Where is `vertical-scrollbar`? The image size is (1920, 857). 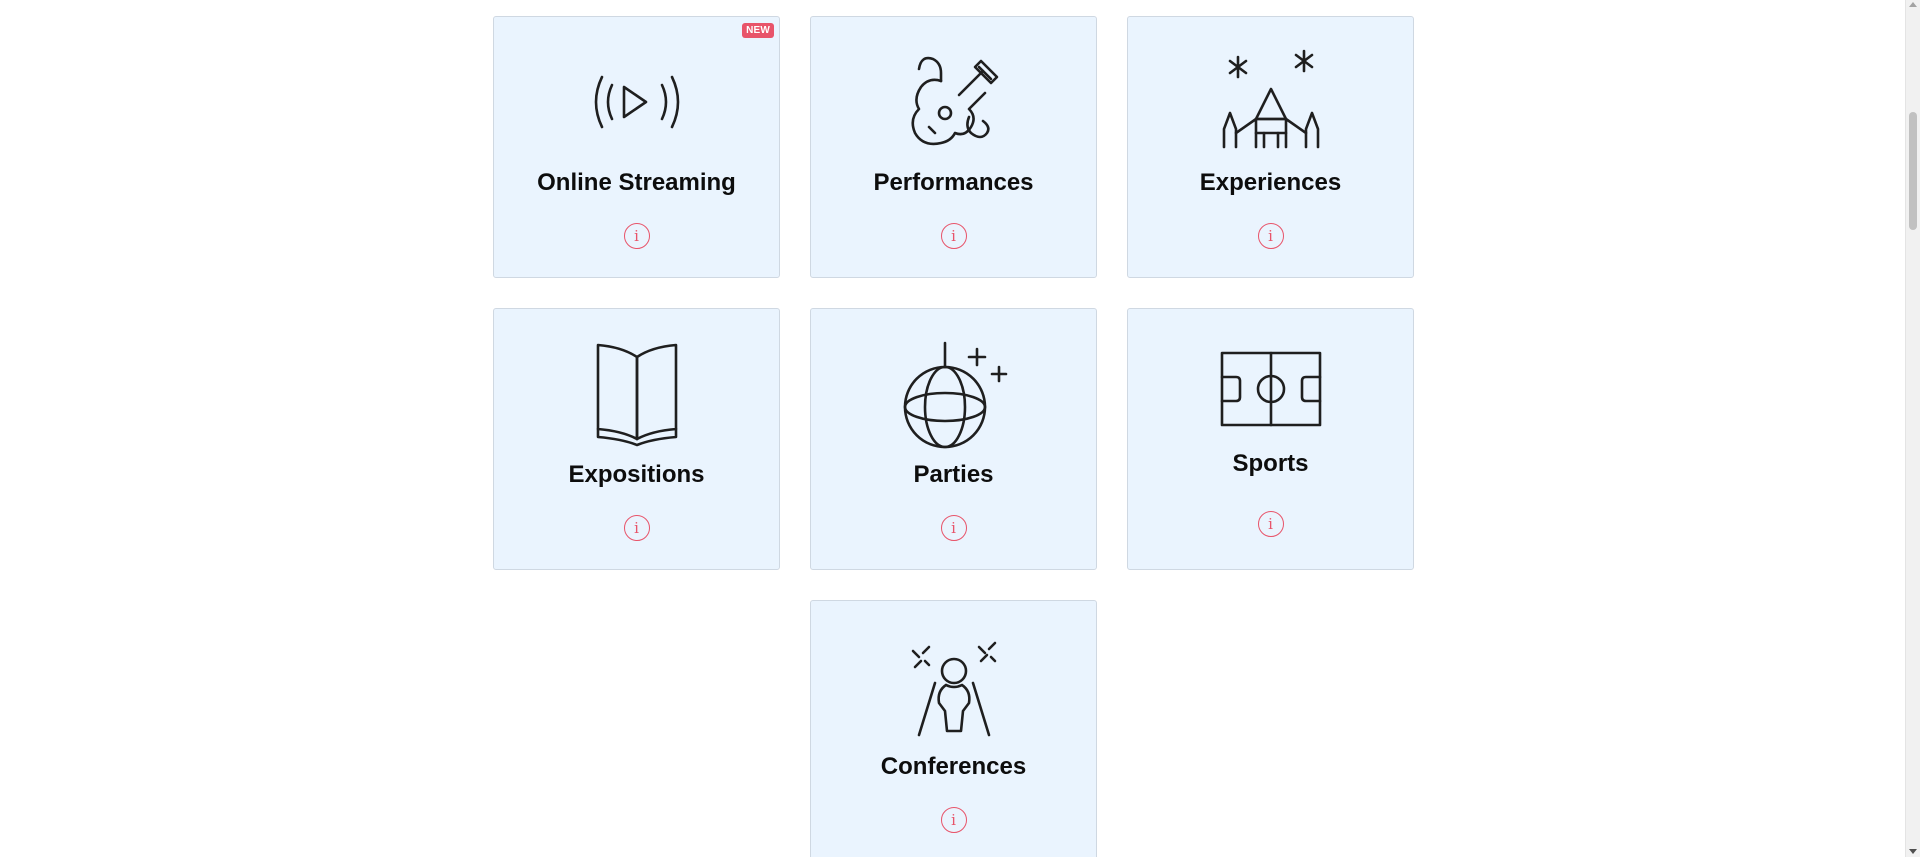 vertical-scrollbar is located at coordinates (1912, 428).